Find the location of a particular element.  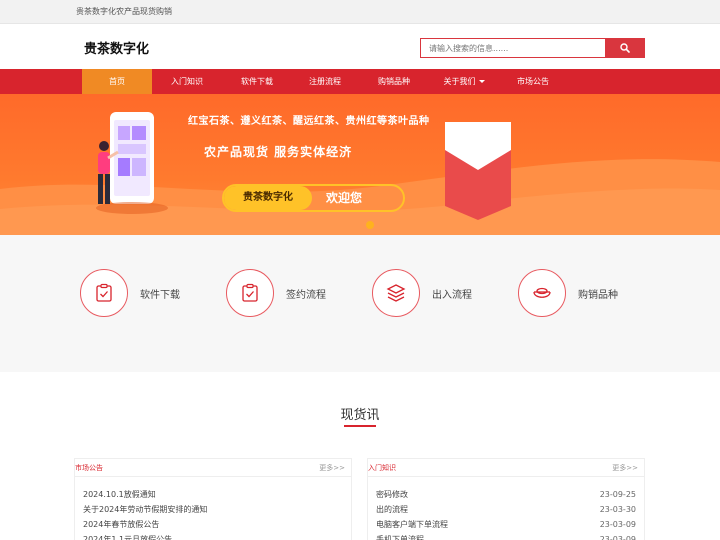

list-item: 2024年1.1元旦放假公告 is located at coordinates (213, 536).